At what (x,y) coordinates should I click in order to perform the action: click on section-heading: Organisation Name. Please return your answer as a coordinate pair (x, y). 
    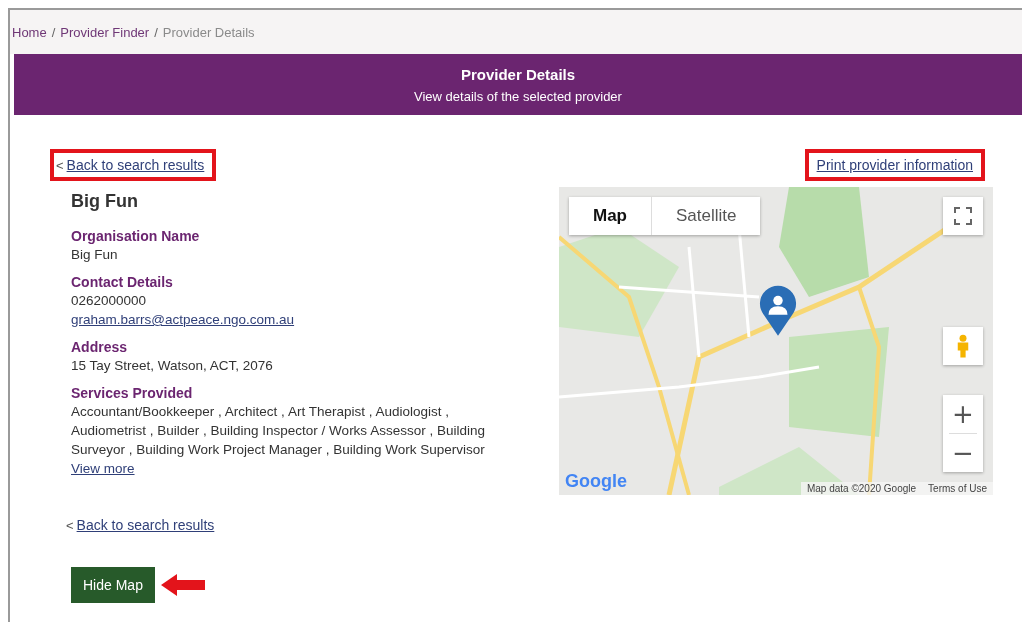
    Looking at the image, I should click on (136, 236).